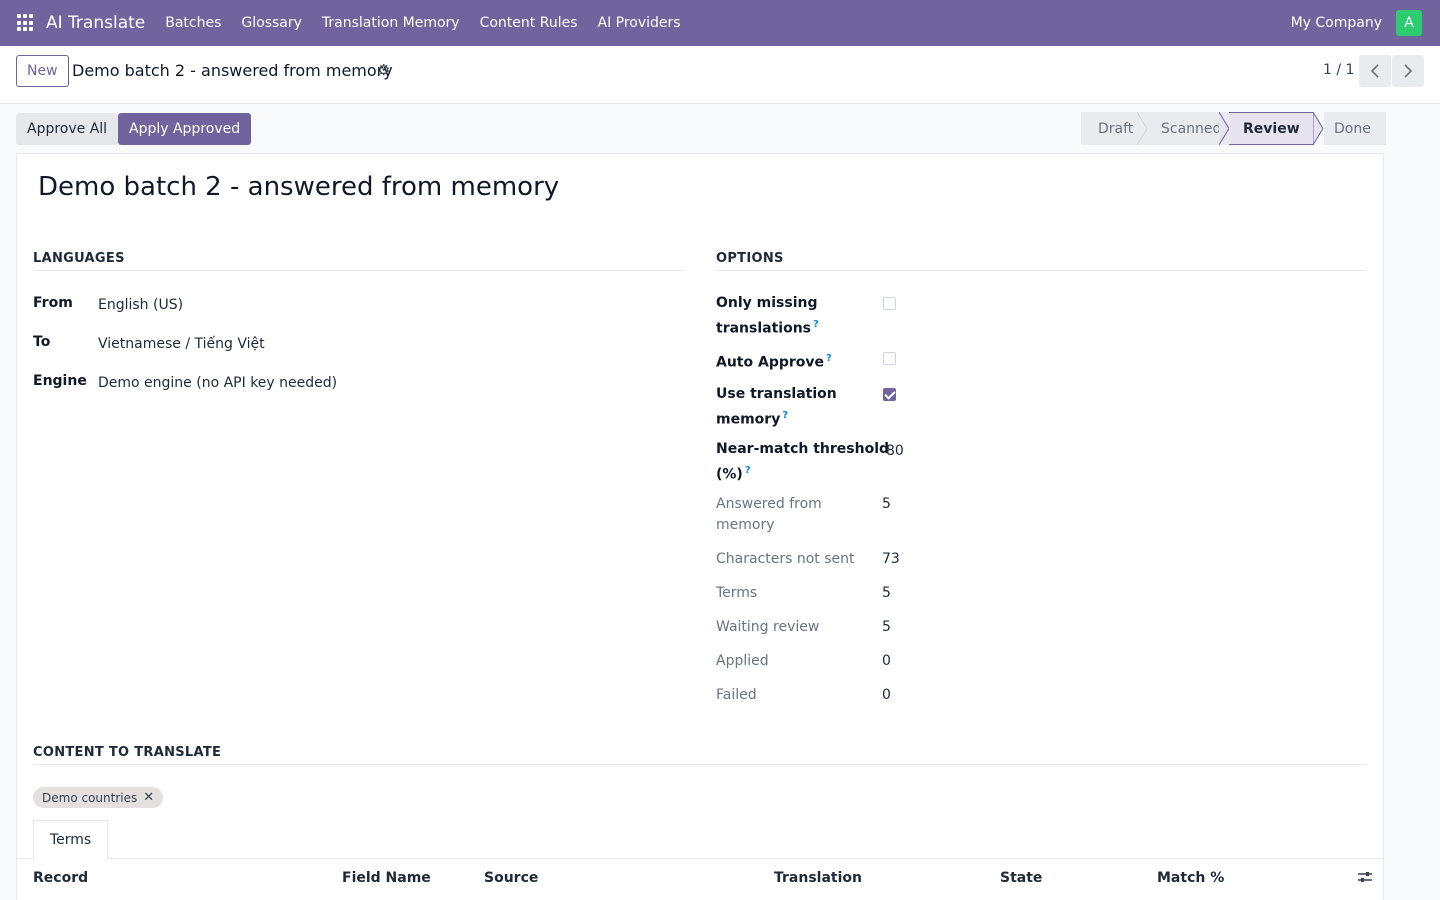  I want to click on label-line: Answered from, so click(769, 504).